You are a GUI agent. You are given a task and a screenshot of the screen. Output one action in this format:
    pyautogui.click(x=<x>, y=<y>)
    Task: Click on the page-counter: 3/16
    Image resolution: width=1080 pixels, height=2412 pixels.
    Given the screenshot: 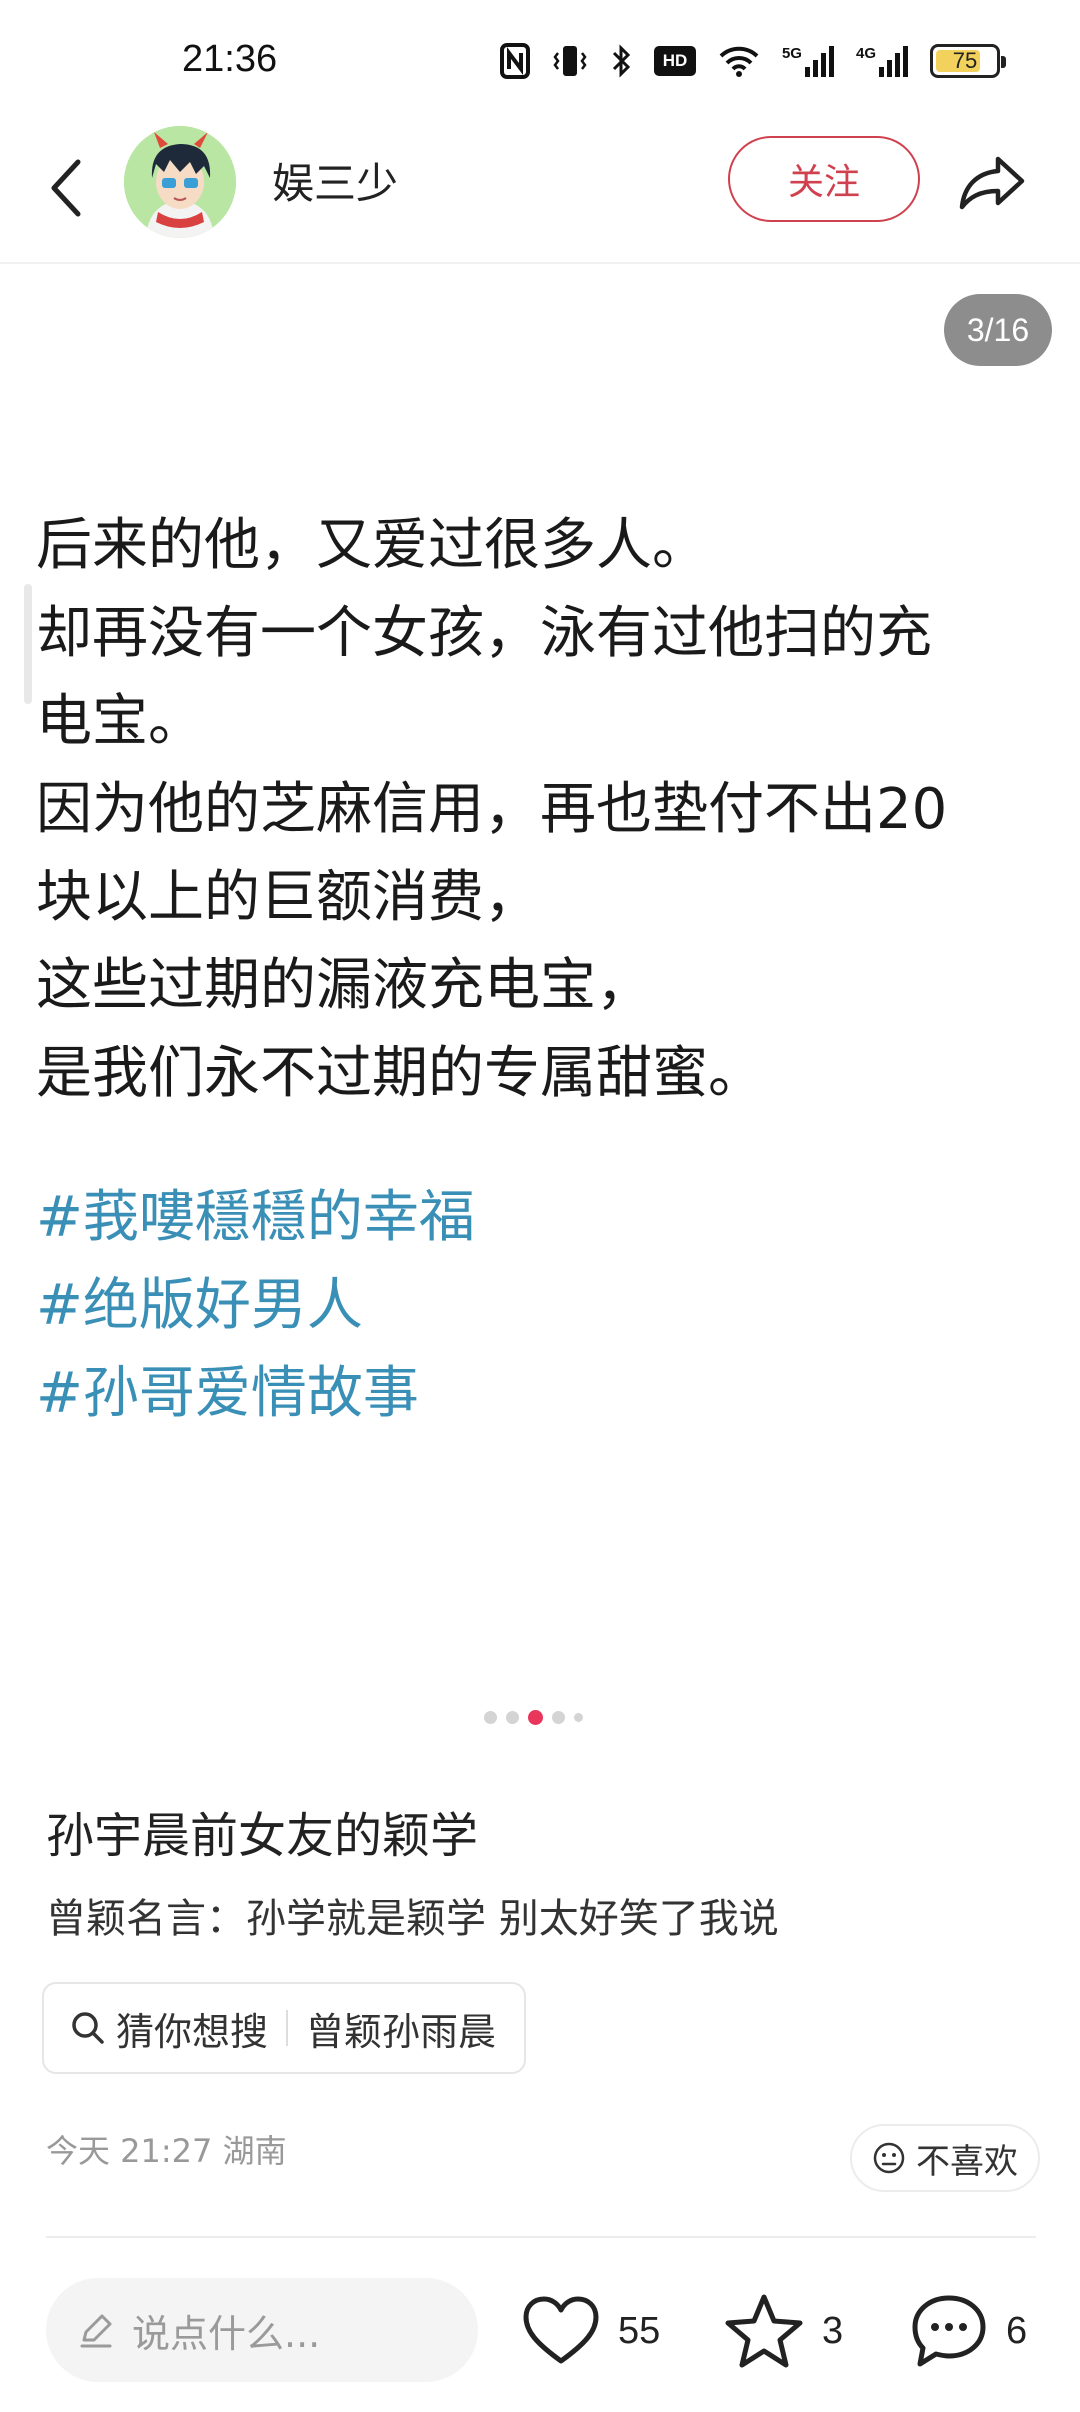 What is the action you would take?
    pyautogui.click(x=998, y=330)
    